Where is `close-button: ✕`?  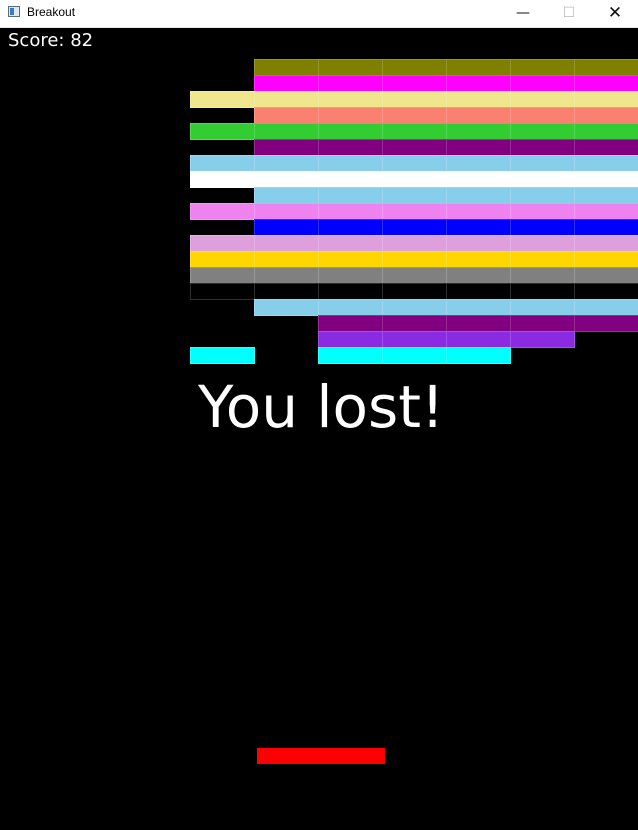 close-button: ✕ is located at coordinates (615, 13).